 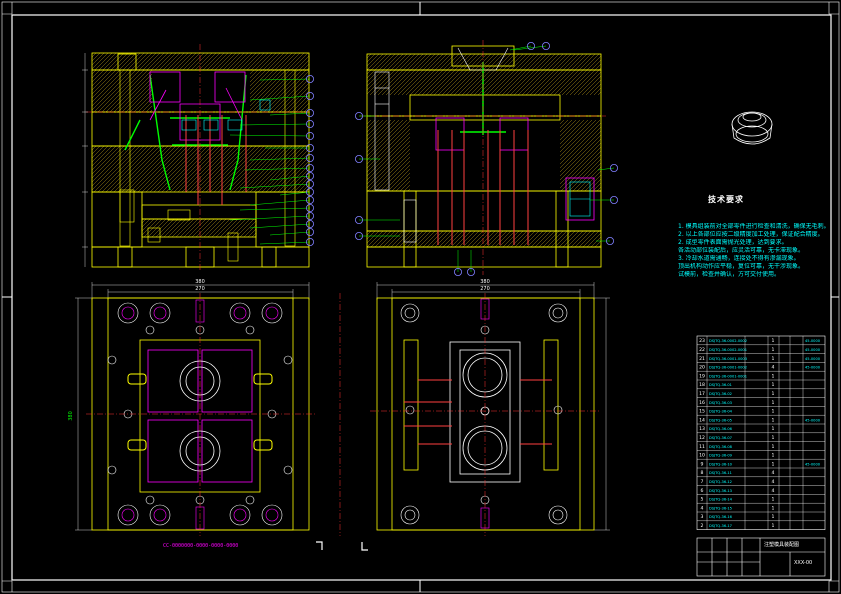 I want to click on bom-code: DSJTQ-36-14, so click(x=721, y=500).